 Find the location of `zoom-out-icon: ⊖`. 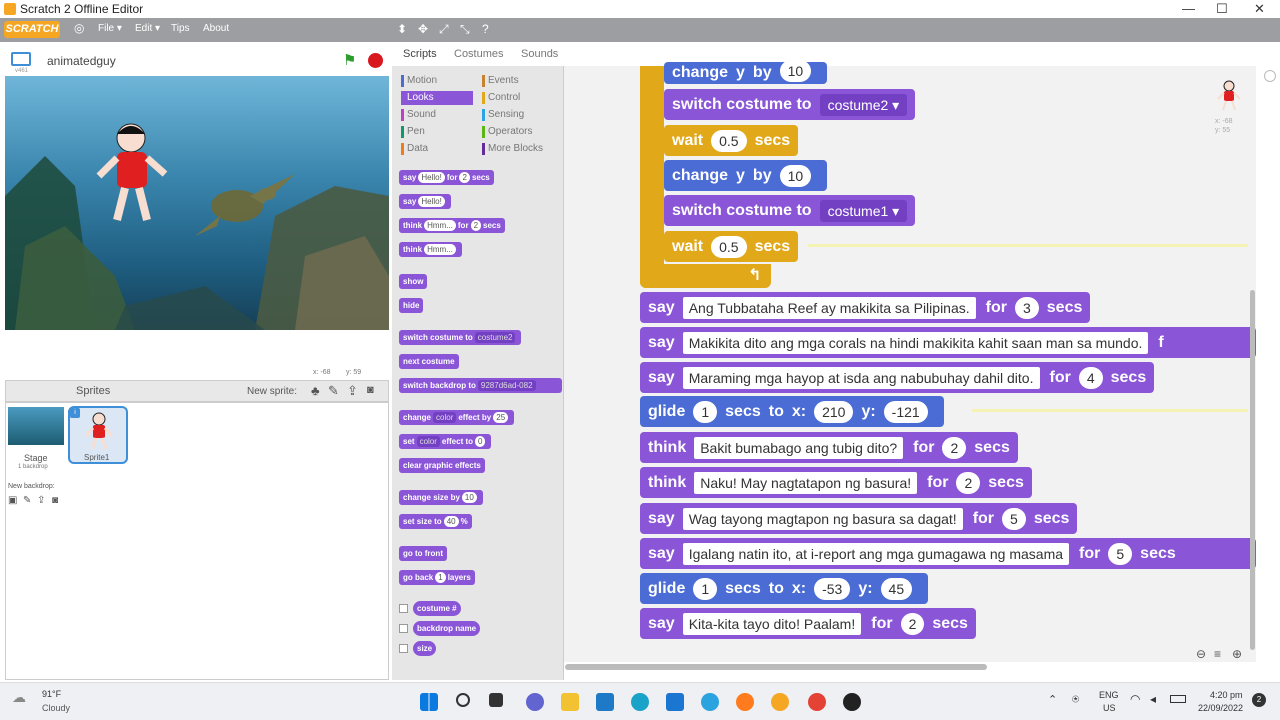

zoom-out-icon: ⊖ is located at coordinates (1201, 654).